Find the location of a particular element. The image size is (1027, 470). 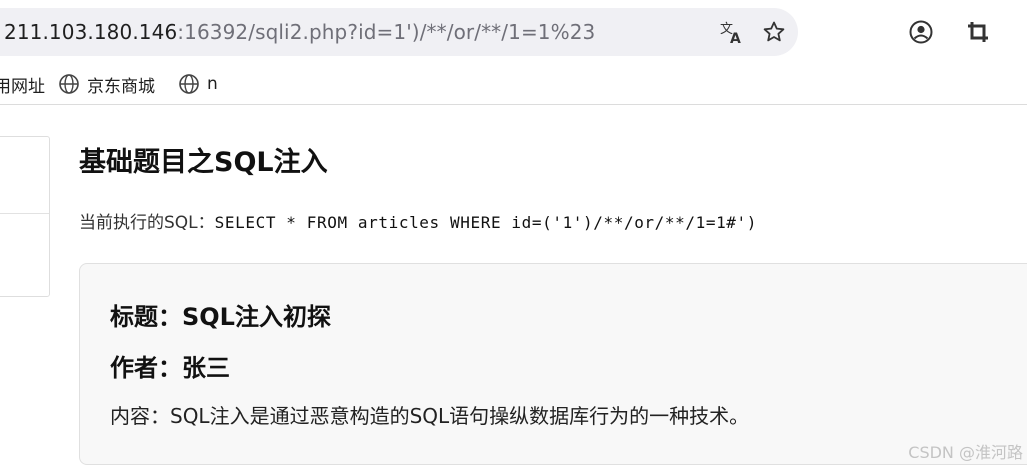

sidebar-divider is located at coordinates (24, 213).